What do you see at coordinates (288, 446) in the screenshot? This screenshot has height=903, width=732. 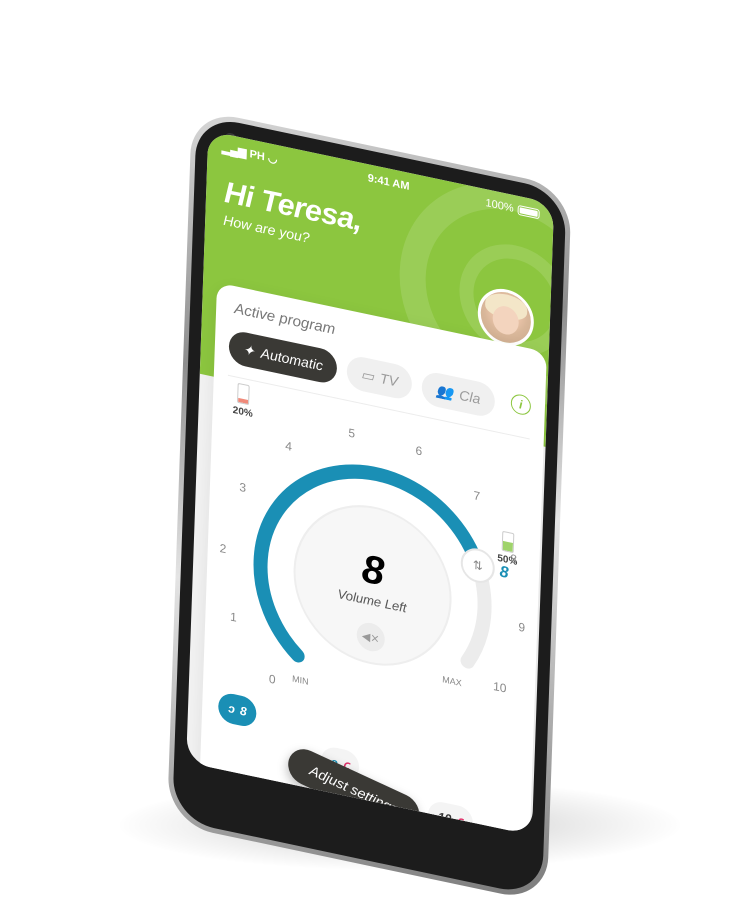 I see `volume-tick-label: 4` at bounding box center [288, 446].